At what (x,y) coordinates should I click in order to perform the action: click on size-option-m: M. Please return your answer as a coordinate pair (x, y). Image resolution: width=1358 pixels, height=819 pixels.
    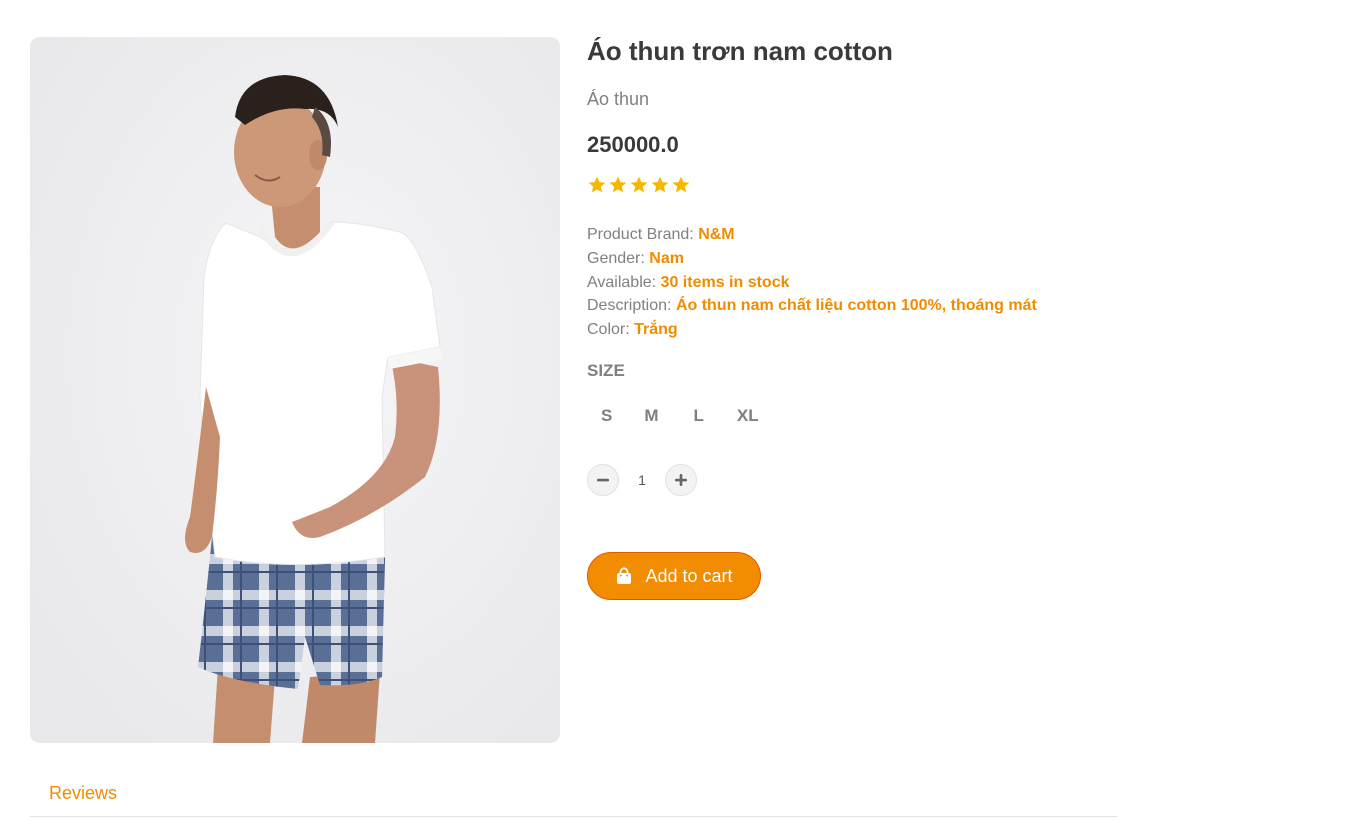
    Looking at the image, I should click on (651, 416).